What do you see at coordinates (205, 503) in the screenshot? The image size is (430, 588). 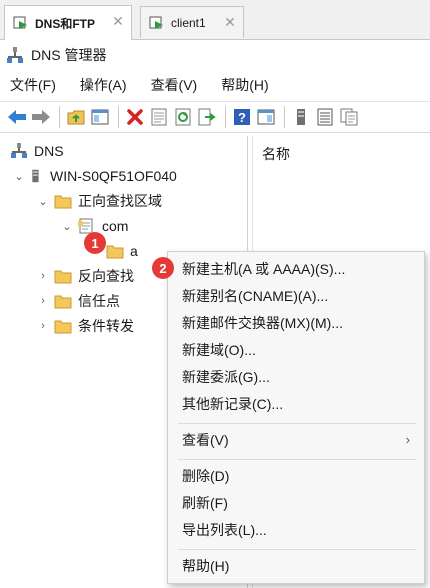 I see `menu-item-refresh: 刷新(F)` at bounding box center [205, 503].